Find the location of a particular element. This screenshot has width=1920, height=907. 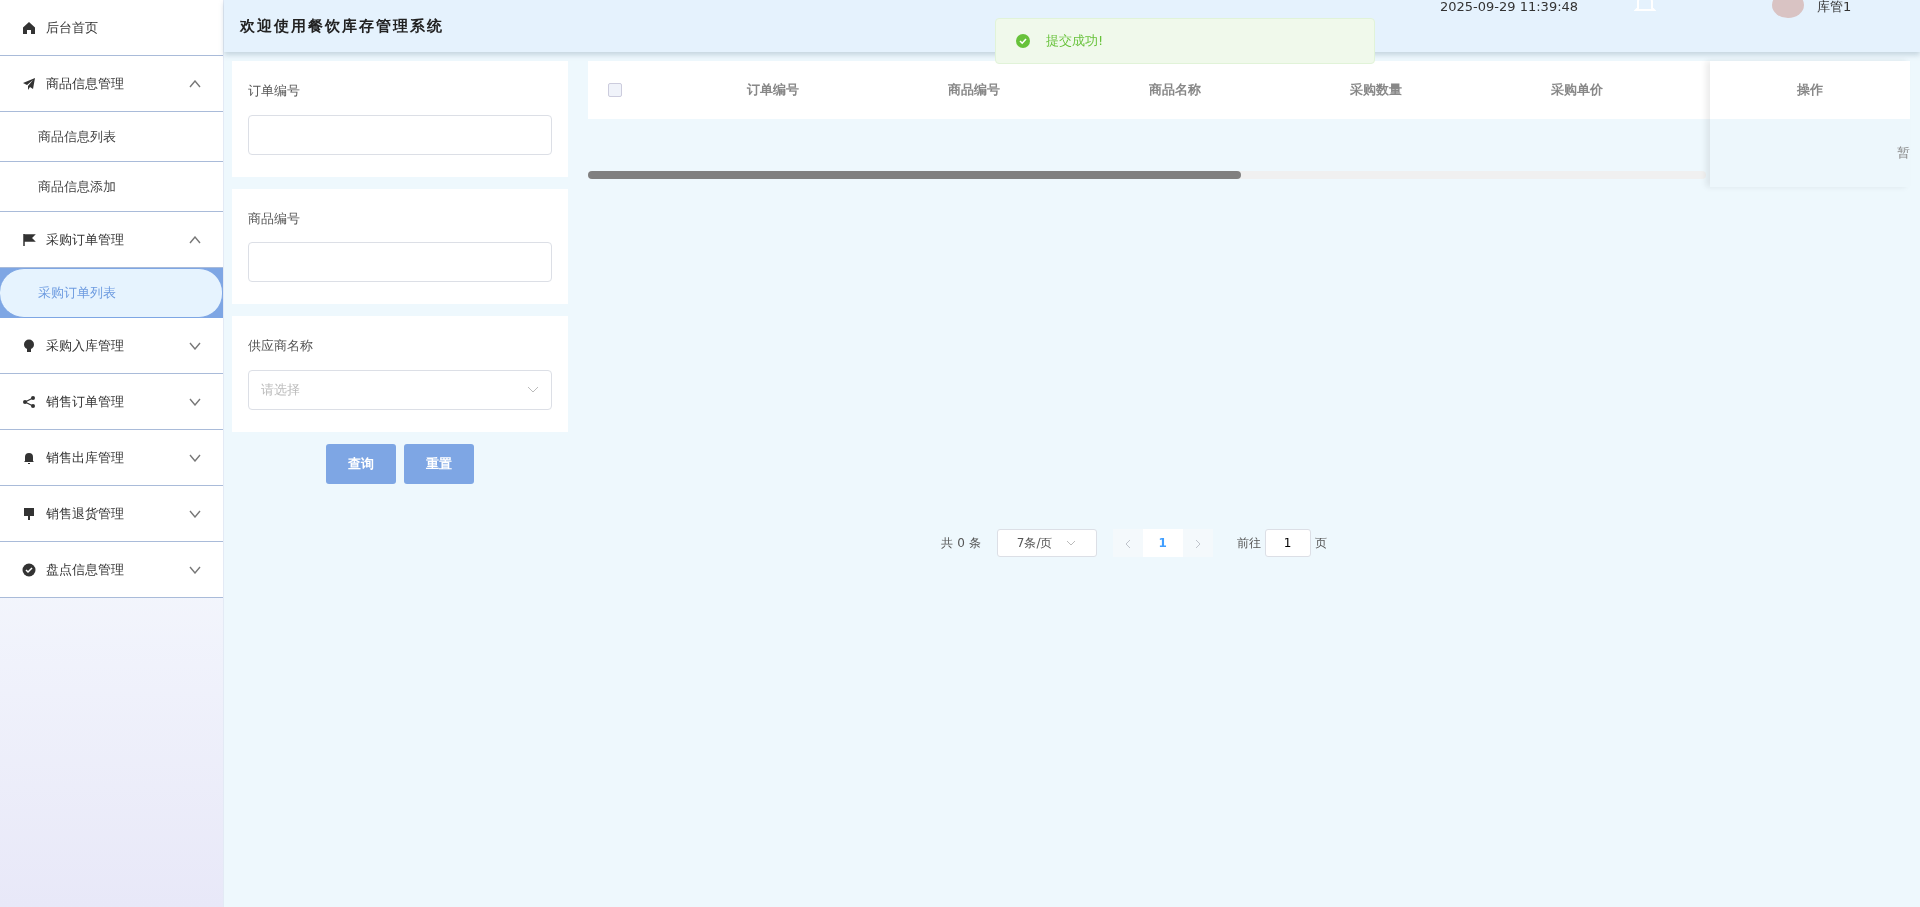

page-size-select: 7条/页 is located at coordinates (1046, 543).